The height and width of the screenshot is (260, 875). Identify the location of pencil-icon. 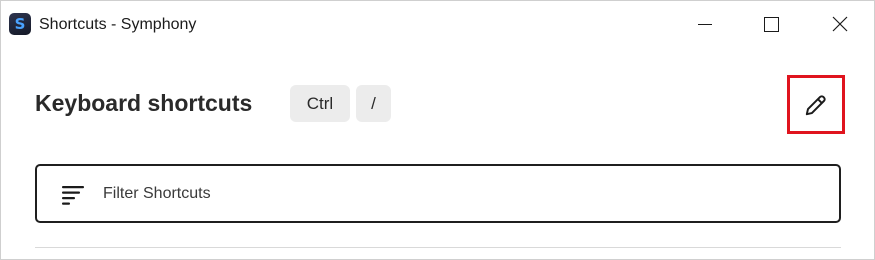
(815, 104).